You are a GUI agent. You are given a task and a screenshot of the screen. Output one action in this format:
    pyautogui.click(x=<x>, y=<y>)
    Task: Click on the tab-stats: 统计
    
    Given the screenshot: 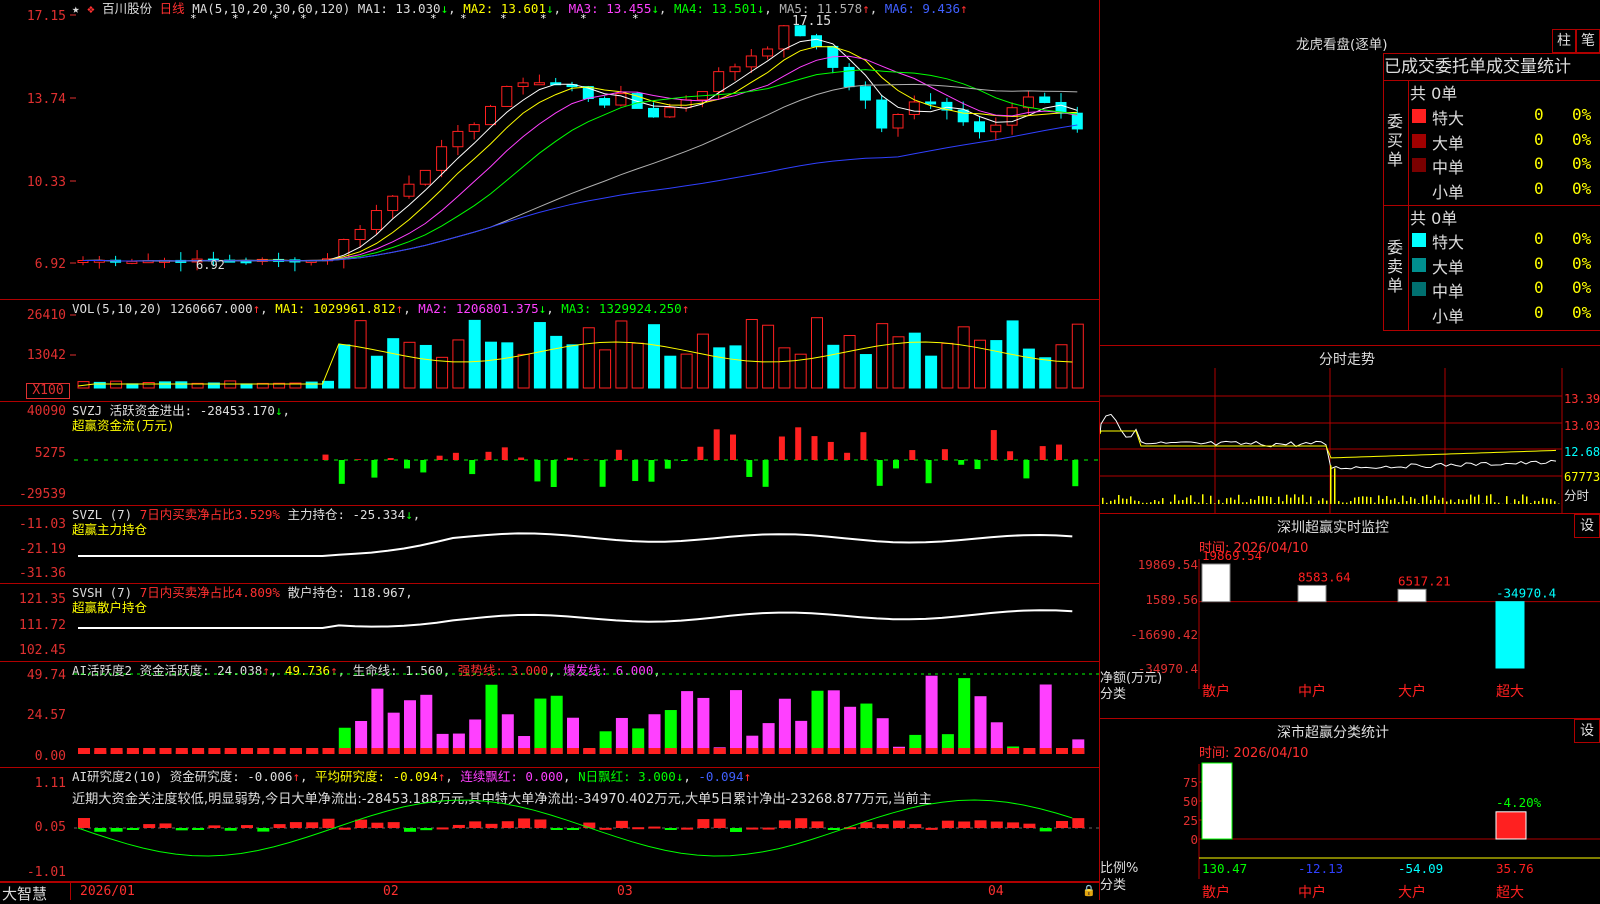 What is the action you would take?
    pyautogui.click(x=1554, y=67)
    